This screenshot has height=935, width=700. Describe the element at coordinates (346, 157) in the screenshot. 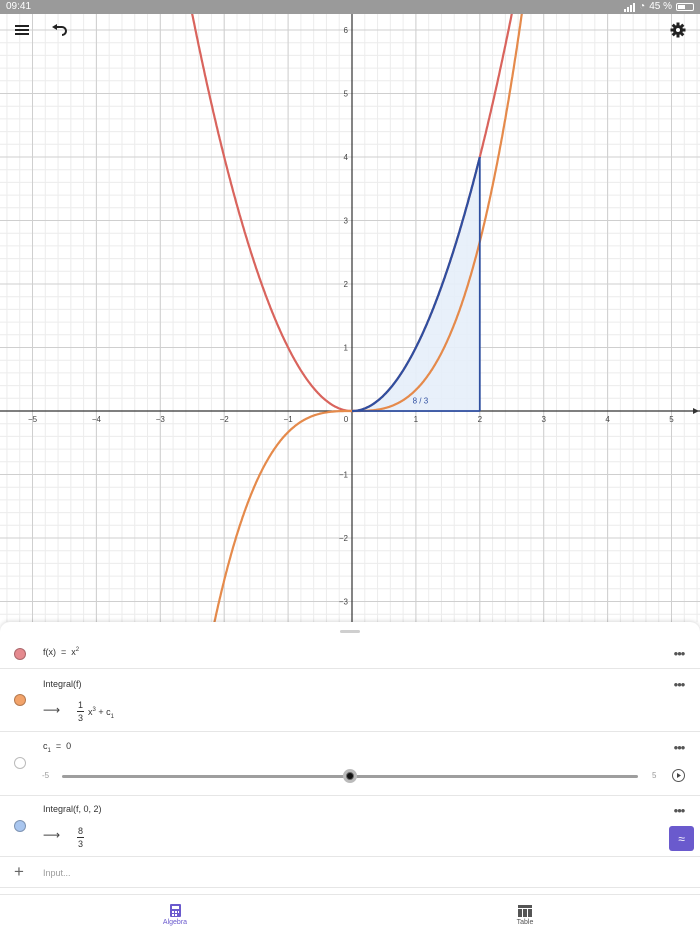

I see `y-tick-label: 4` at that location.